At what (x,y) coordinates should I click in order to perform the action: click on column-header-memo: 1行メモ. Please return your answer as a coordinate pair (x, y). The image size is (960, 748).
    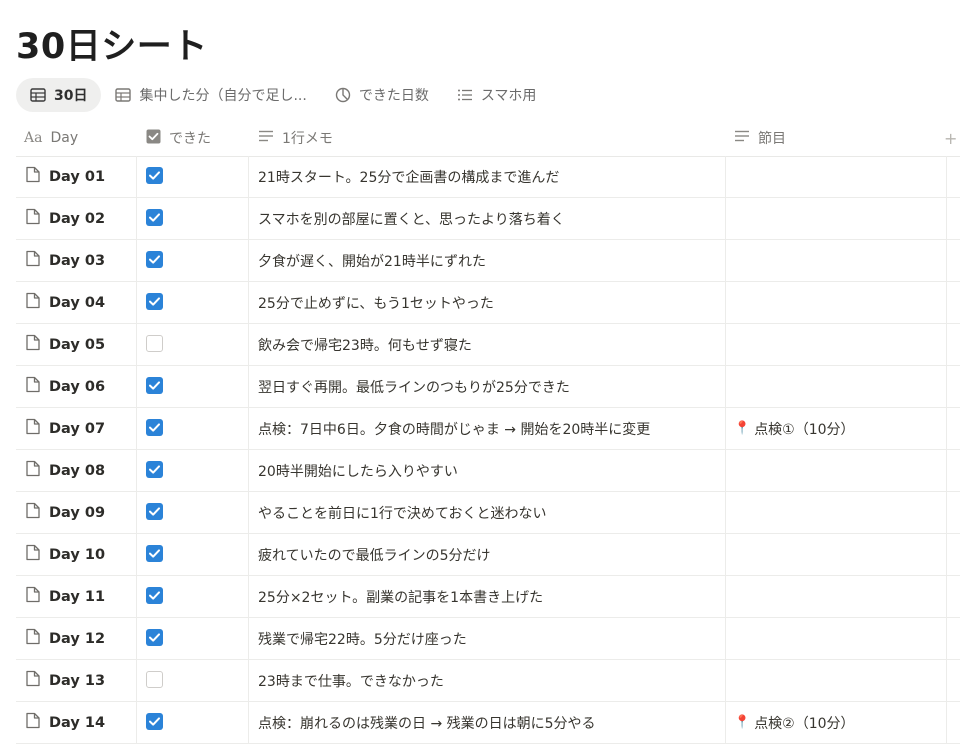
    Looking at the image, I should click on (295, 138).